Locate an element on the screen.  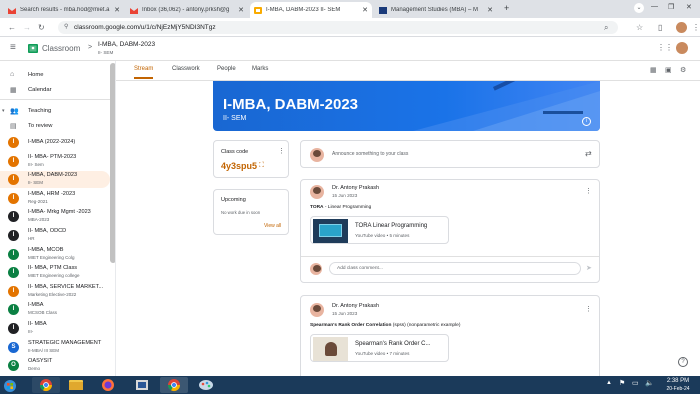
announce-card: Announce something to your class ⇄ is located at coordinates (450, 154).